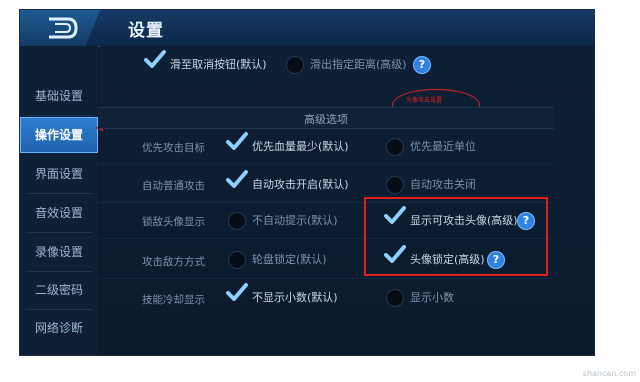  What do you see at coordinates (456, 236) in the screenshot?
I see `annotation-highlight-box` at bounding box center [456, 236].